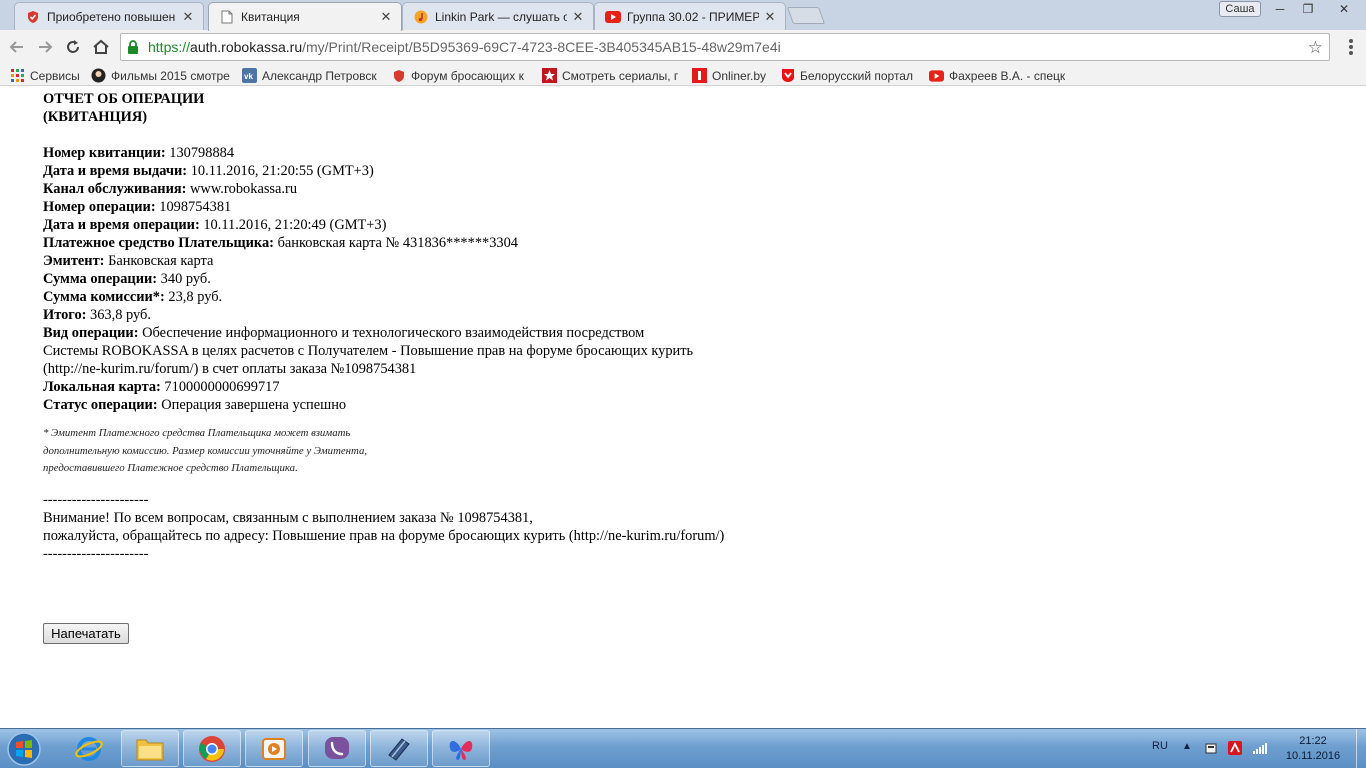  What do you see at coordinates (169, 47) in the screenshot?
I see `url-scheme: https://` at bounding box center [169, 47].